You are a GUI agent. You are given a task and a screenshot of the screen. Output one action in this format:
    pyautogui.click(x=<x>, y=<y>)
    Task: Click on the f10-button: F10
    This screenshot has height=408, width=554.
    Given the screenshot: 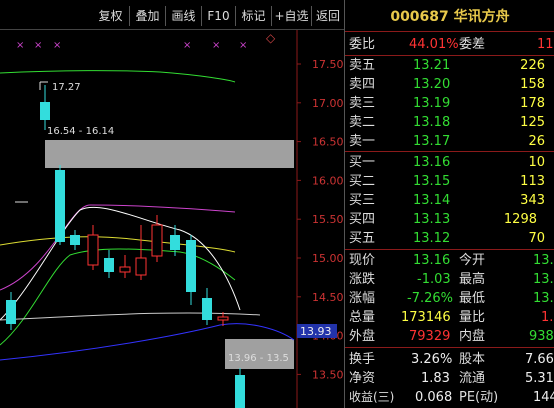 What is the action you would take?
    pyautogui.click(x=219, y=16)
    